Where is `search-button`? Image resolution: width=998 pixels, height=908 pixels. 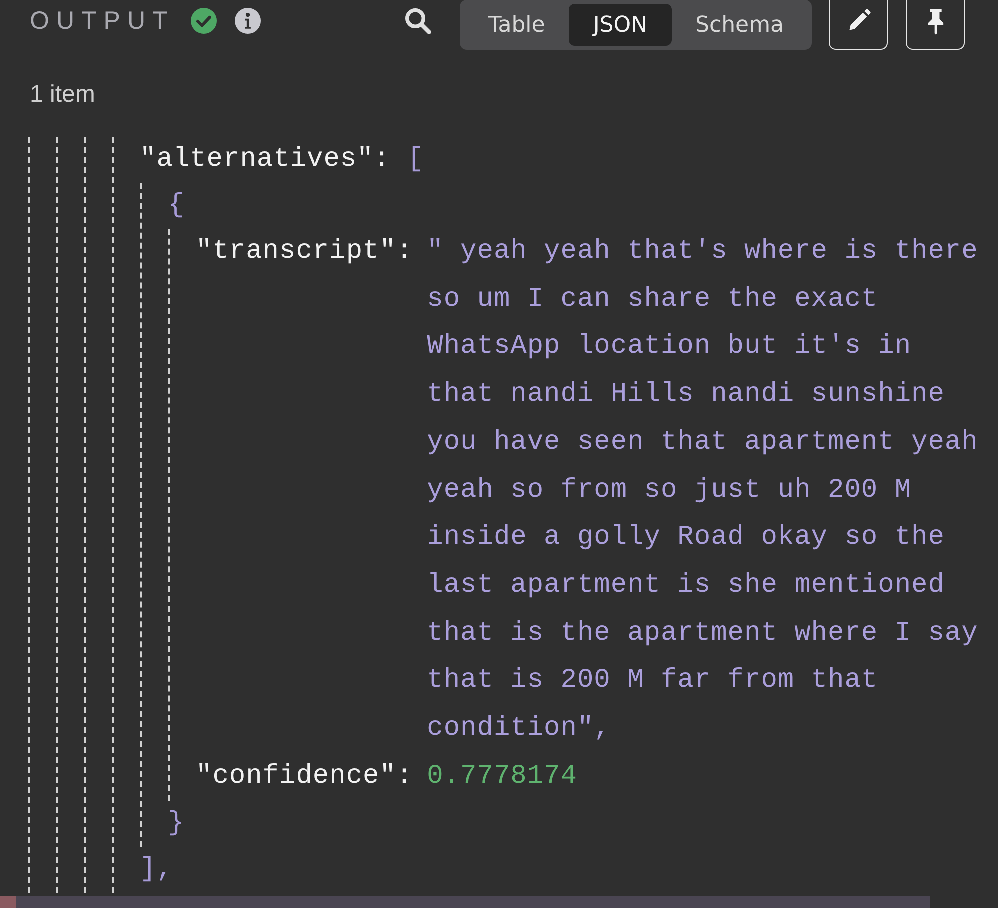
search-button is located at coordinates (418, 21).